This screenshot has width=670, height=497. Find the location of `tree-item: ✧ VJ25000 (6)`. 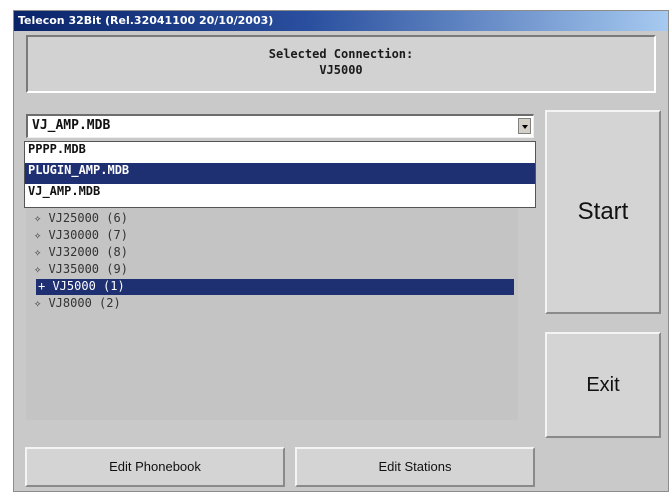

tree-item: ✧ VJ25000 (6) is located at coordinates (81, 219).